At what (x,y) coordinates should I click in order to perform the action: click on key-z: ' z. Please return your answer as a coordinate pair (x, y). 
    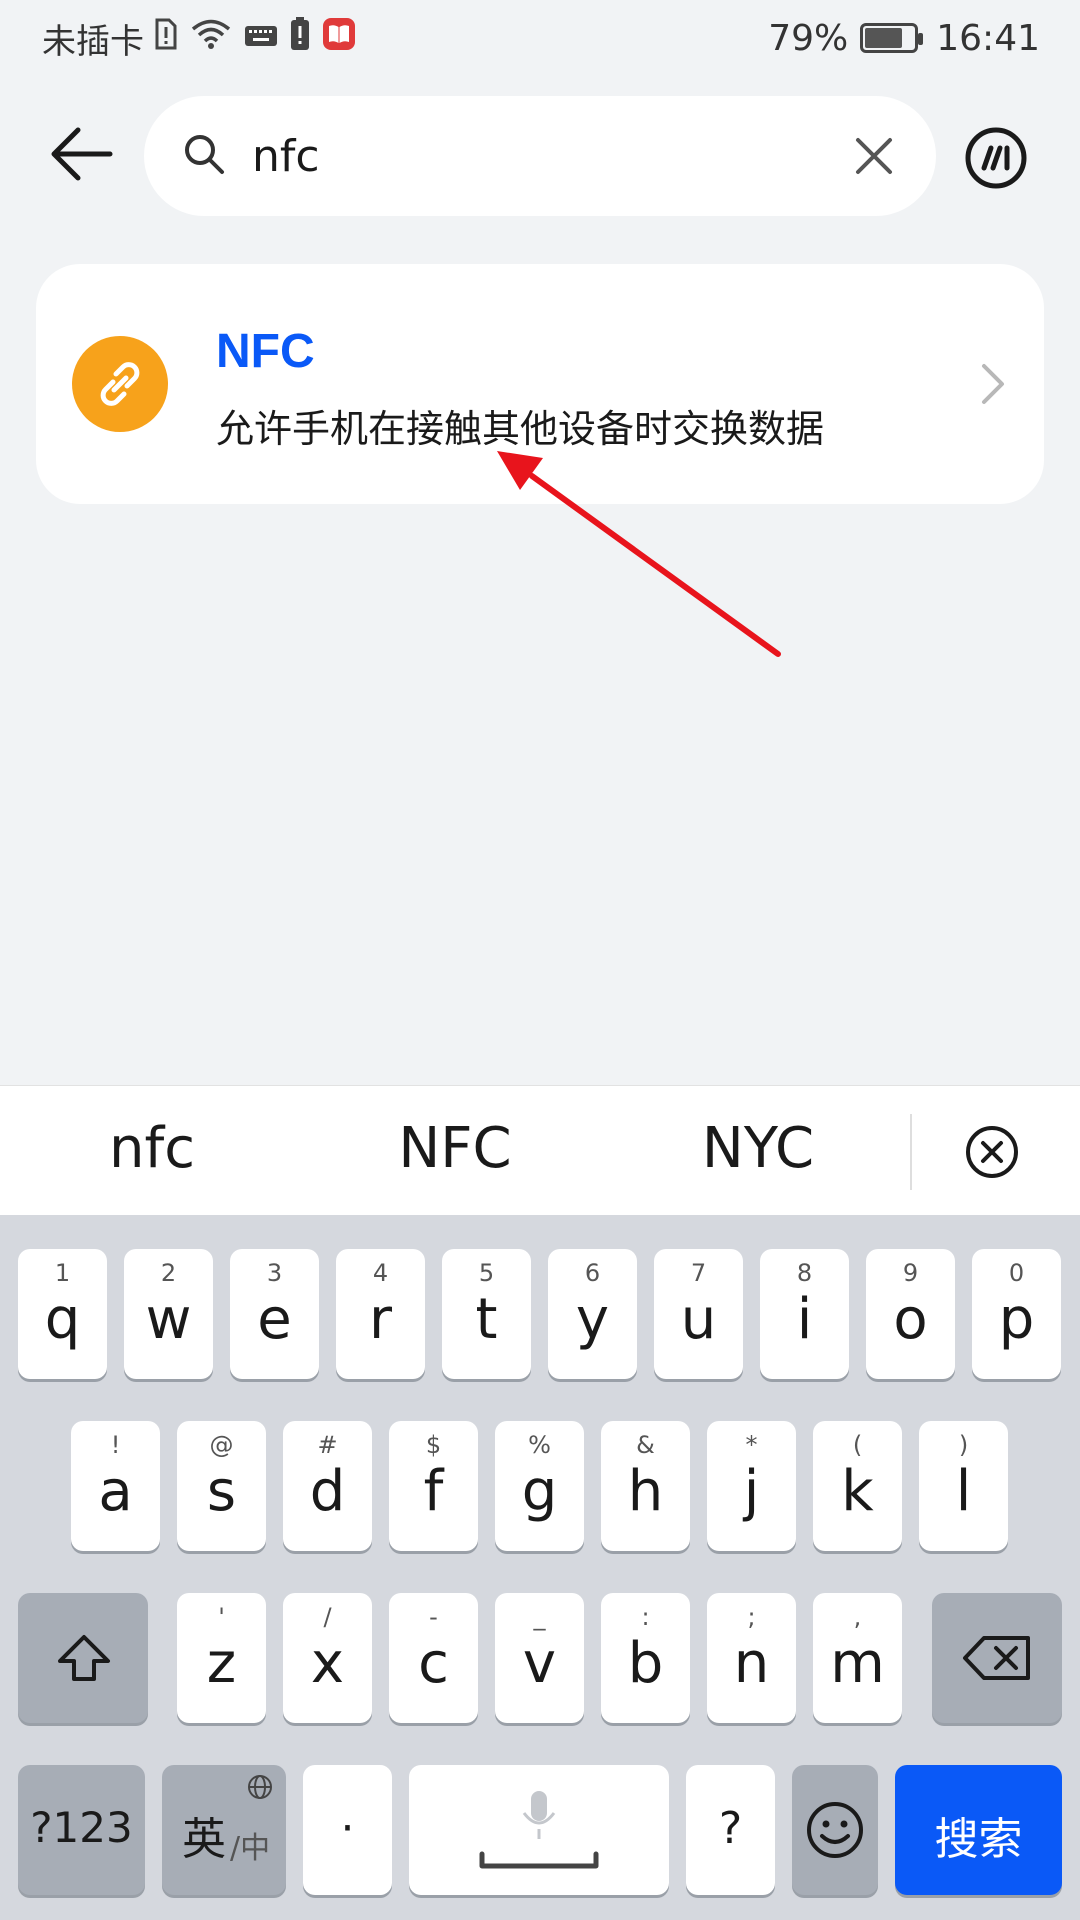
    Looking at the image, I should click on (221, 1658).